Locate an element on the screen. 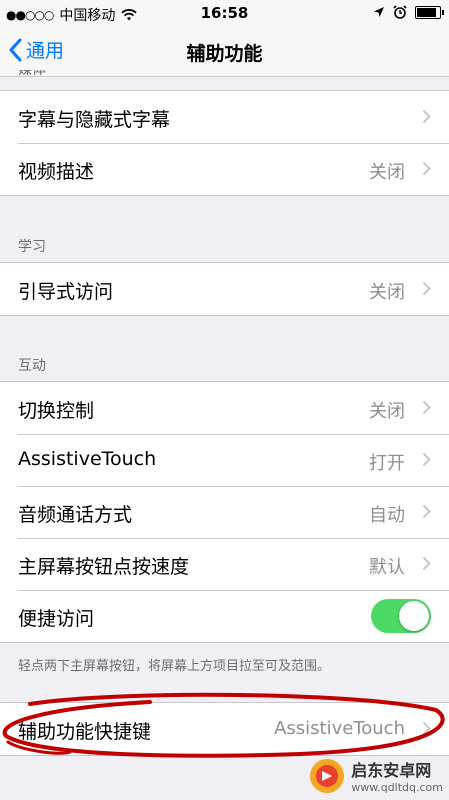  row-label: 切换控制 is located at coordinates (56, 411).